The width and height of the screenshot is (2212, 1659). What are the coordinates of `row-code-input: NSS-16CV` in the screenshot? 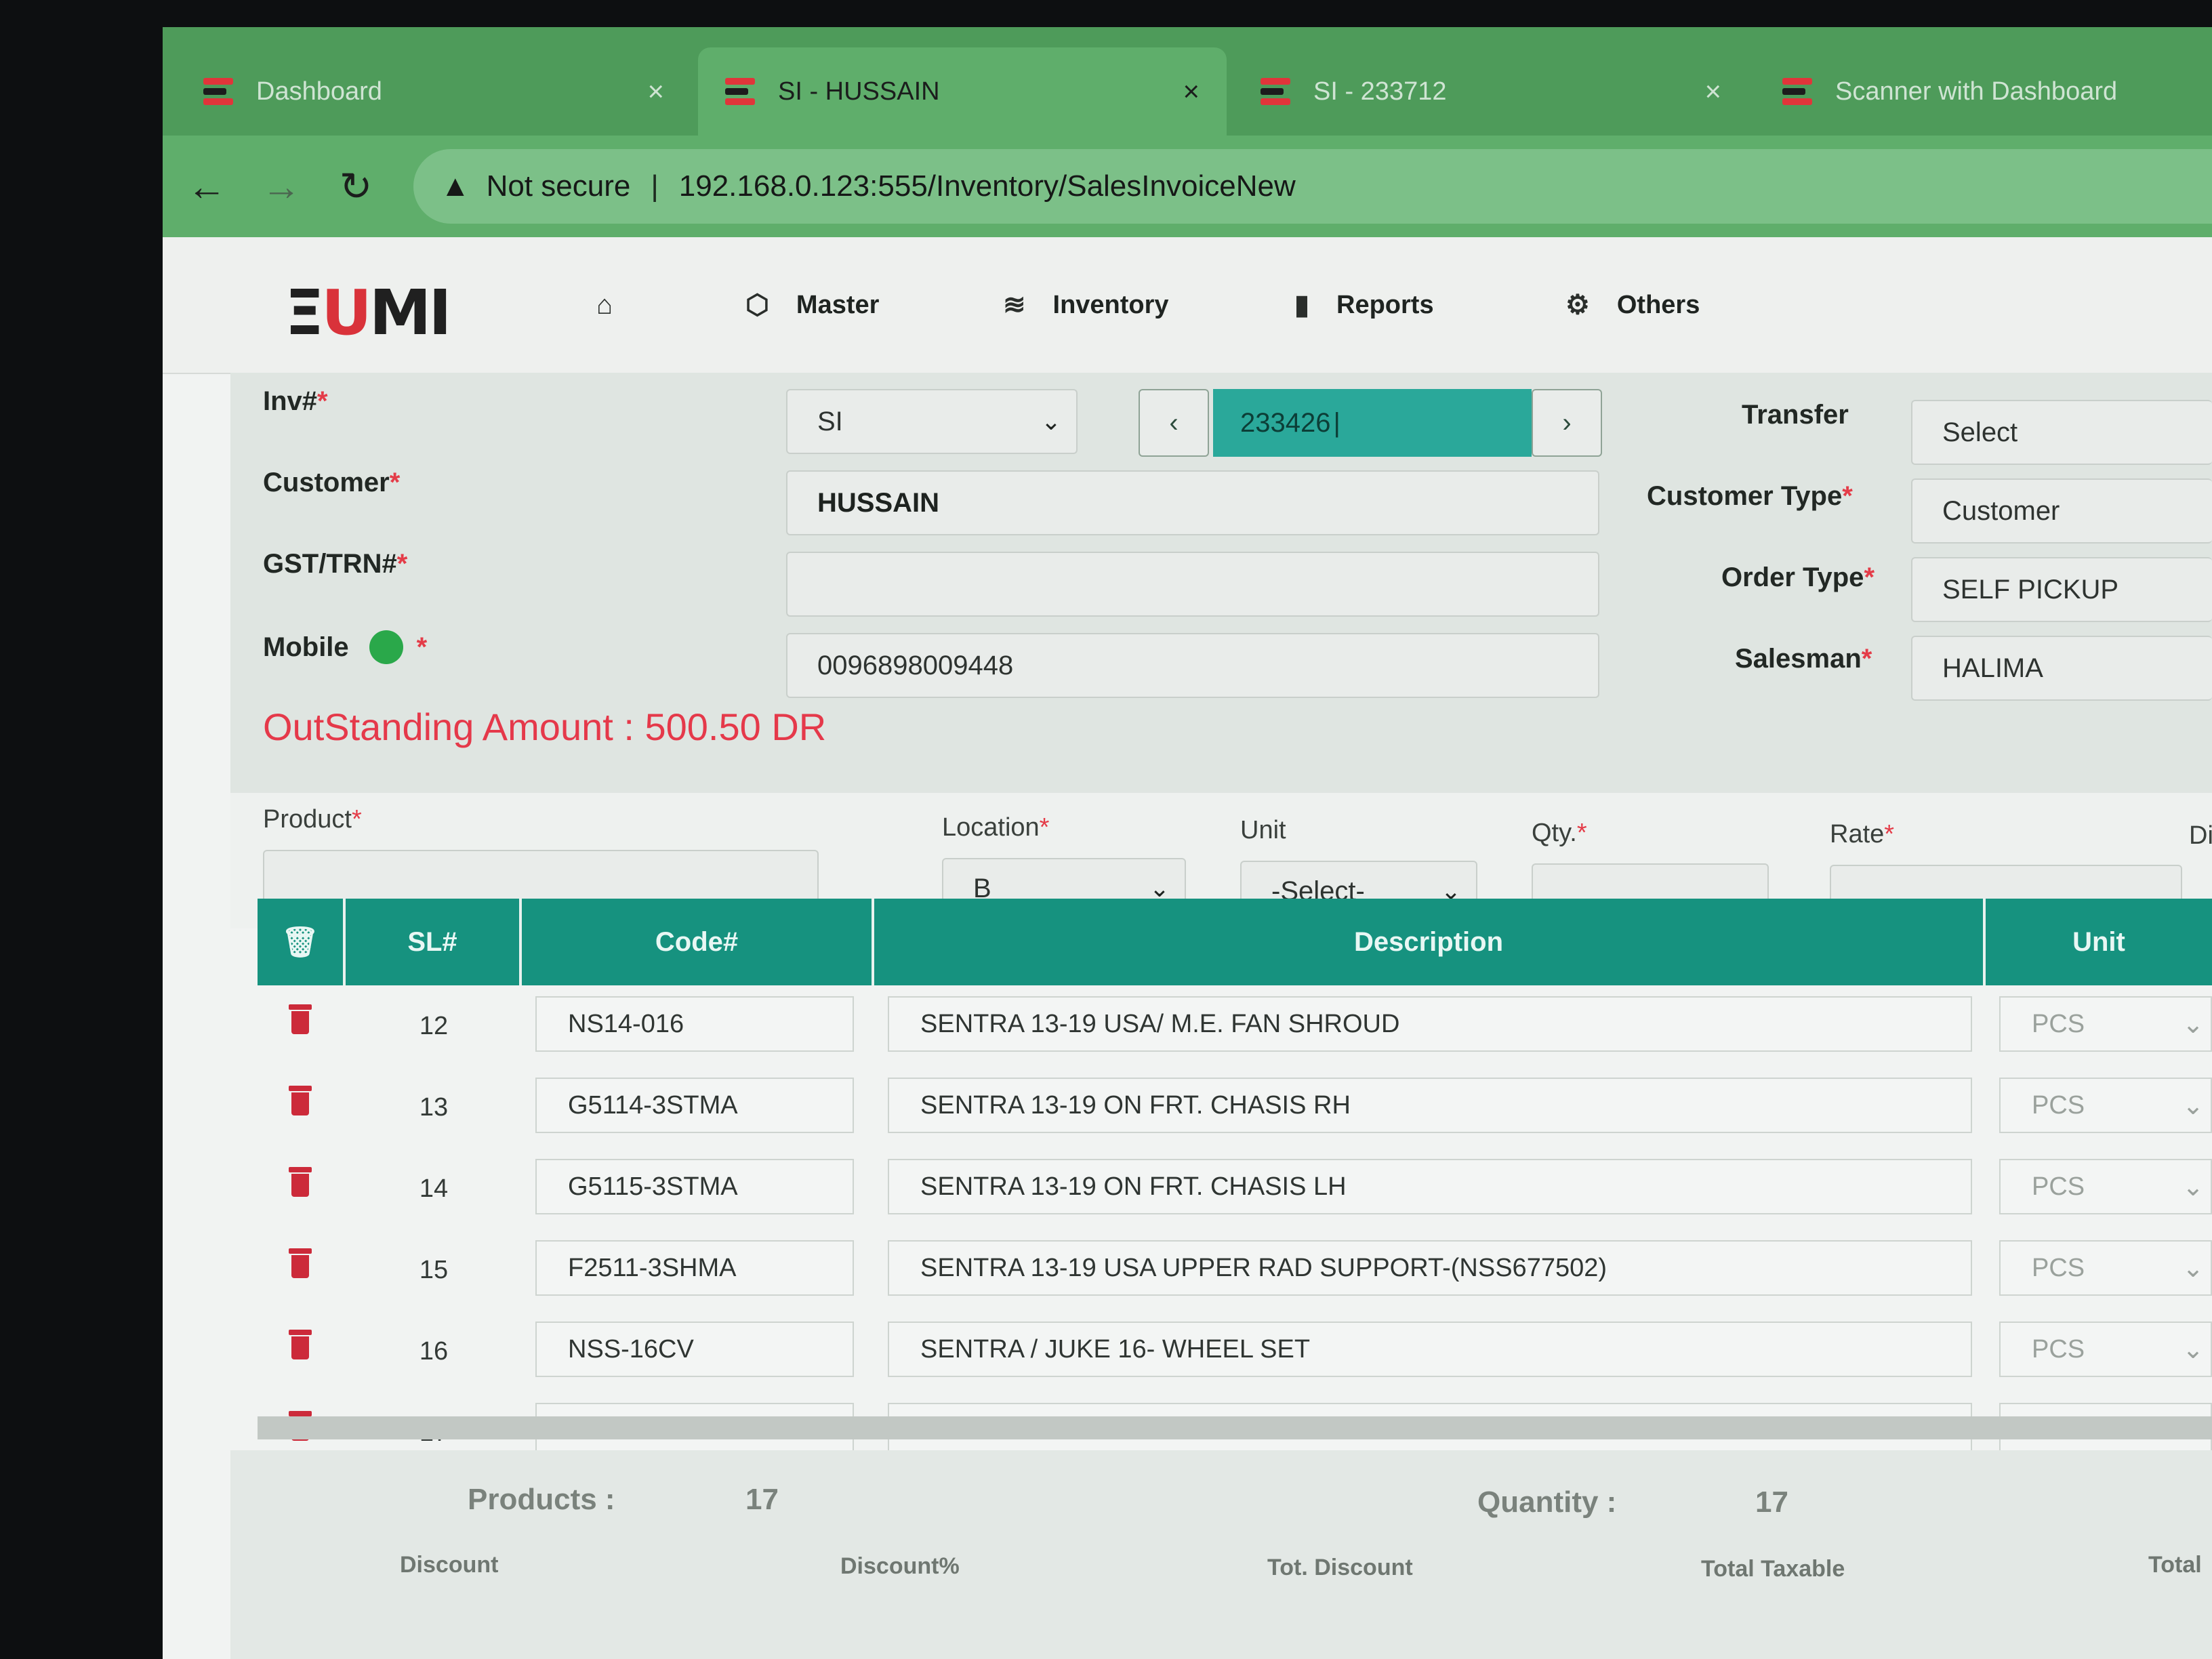 It's located at (694, 1349).